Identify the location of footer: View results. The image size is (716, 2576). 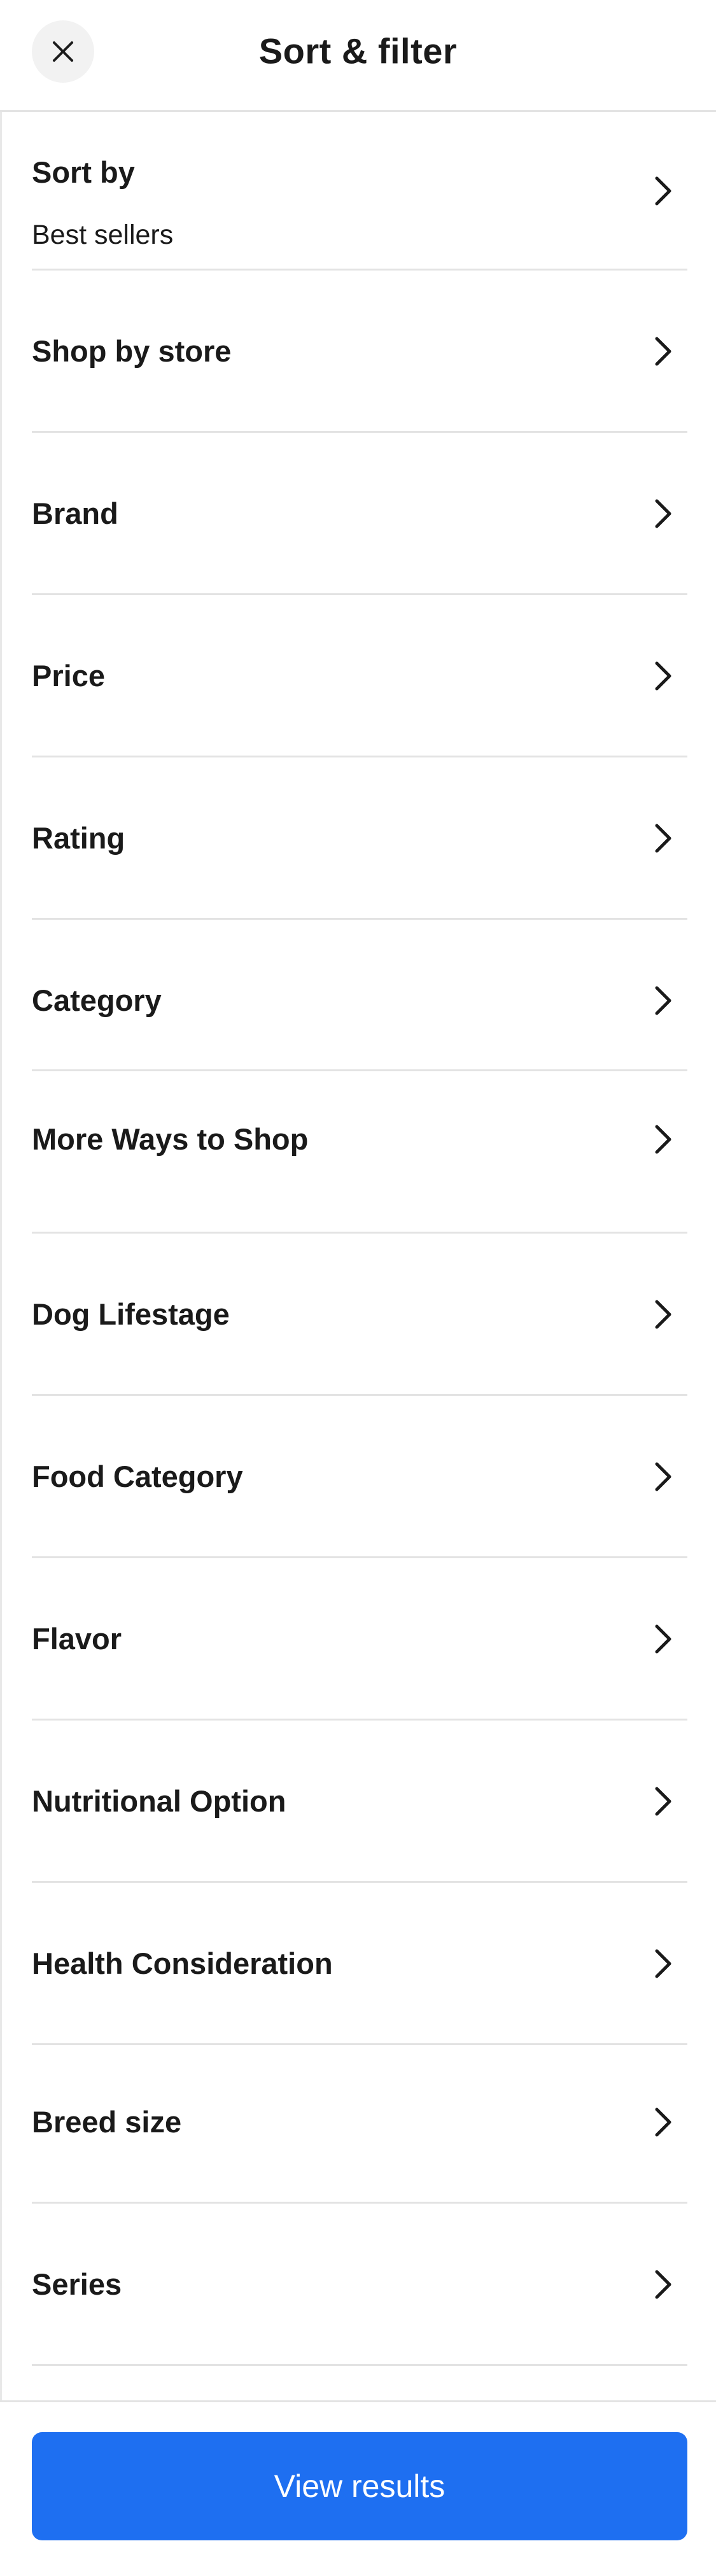
(358, 2488).